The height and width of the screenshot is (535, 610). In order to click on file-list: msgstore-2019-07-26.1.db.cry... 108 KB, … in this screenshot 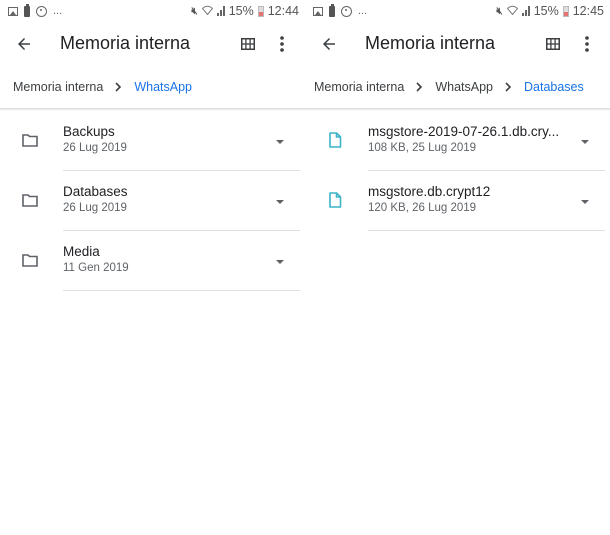, I will do `click(457, 171)`.